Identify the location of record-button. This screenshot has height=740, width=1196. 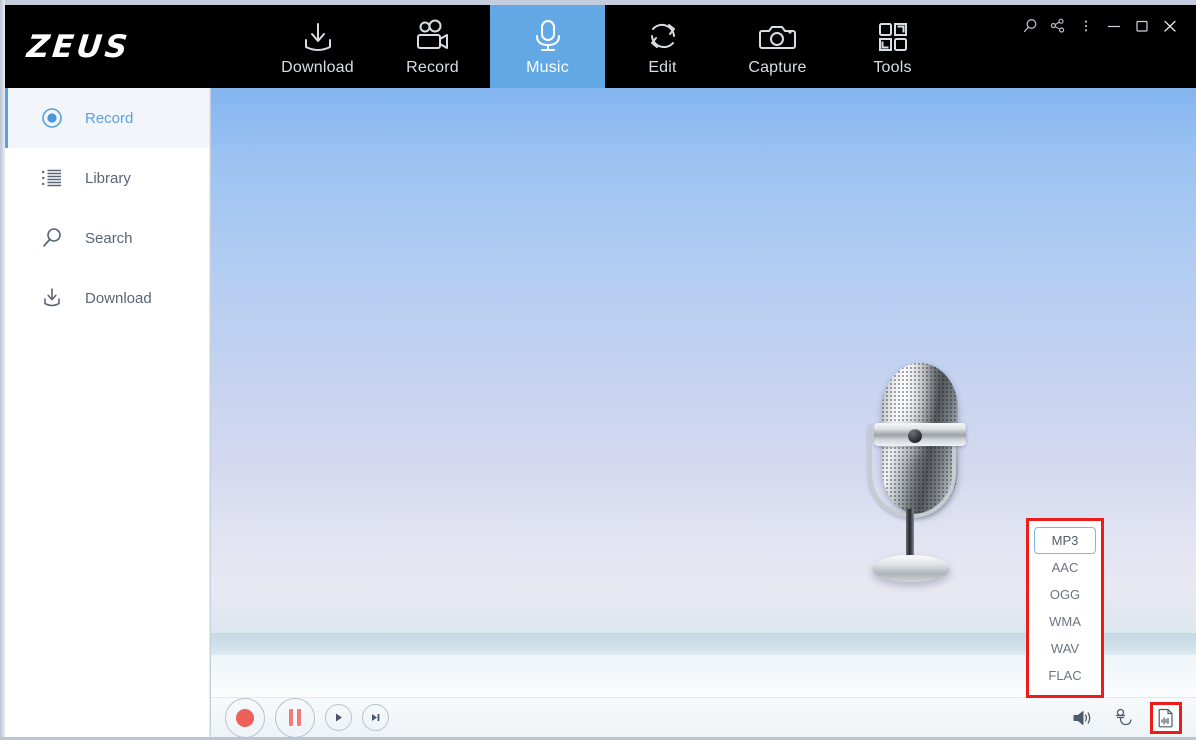
(245, 717).